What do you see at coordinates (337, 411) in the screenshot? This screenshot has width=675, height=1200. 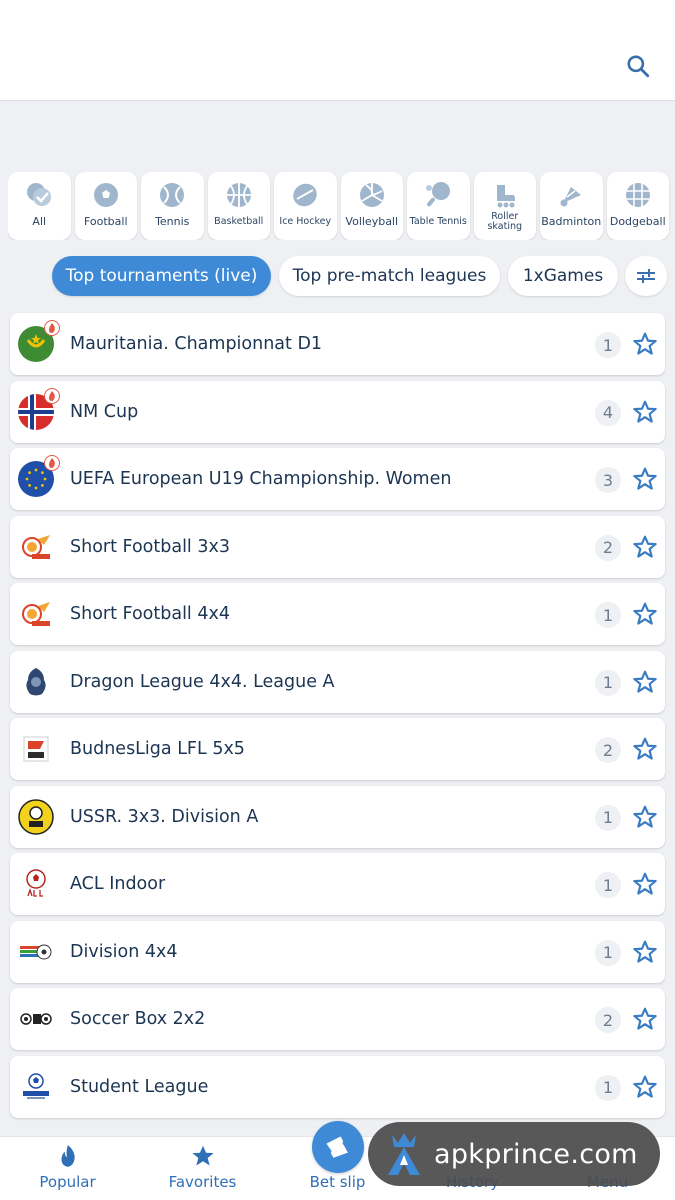 I see `tournament-row: NM Cup 4` at bounding box center [337, 411].